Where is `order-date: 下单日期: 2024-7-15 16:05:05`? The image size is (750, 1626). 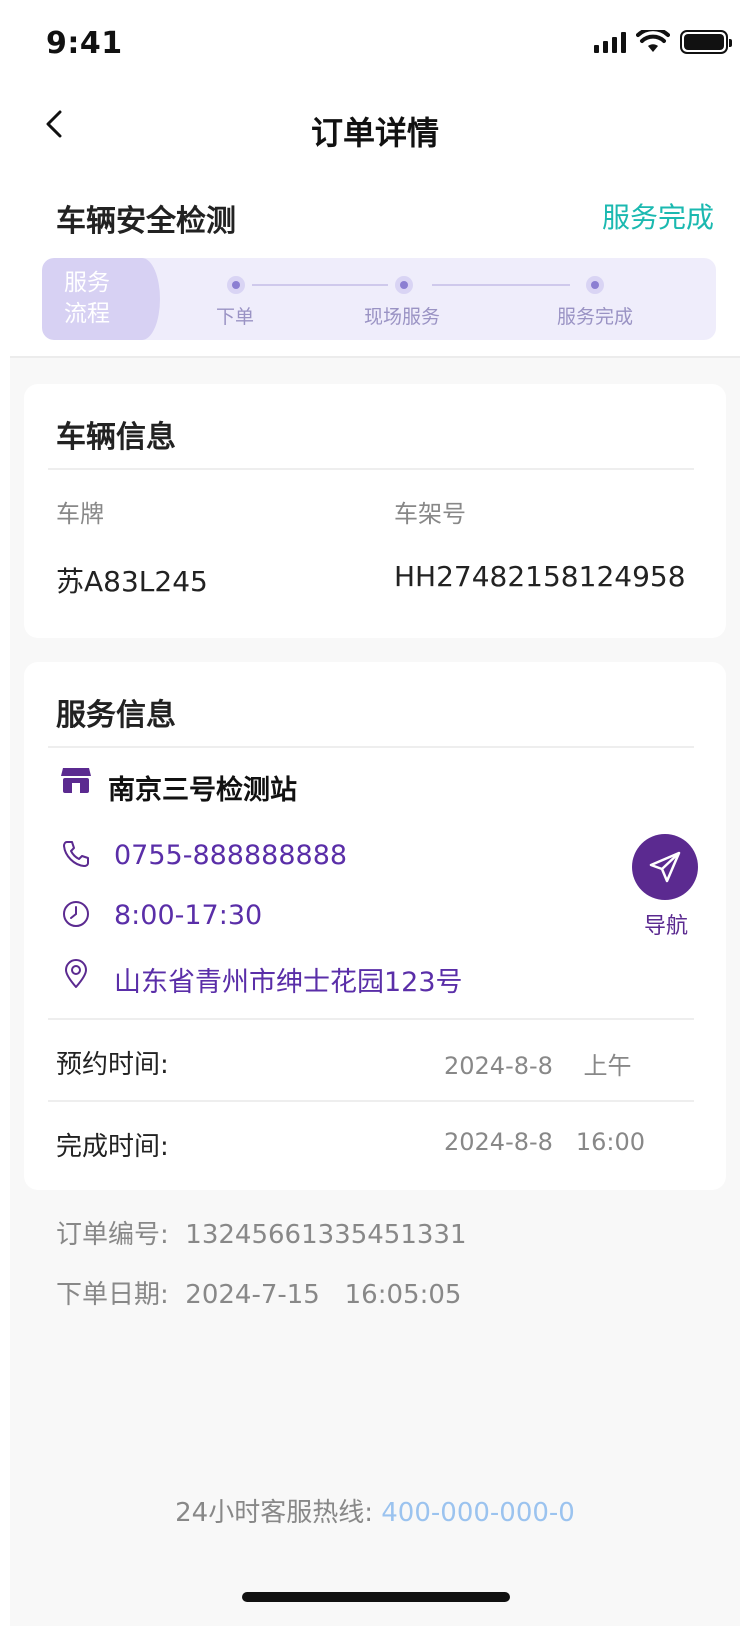
order-date: 下单日期: 2024-7-15 16:05:05 is located at coordinates (259, 1295).